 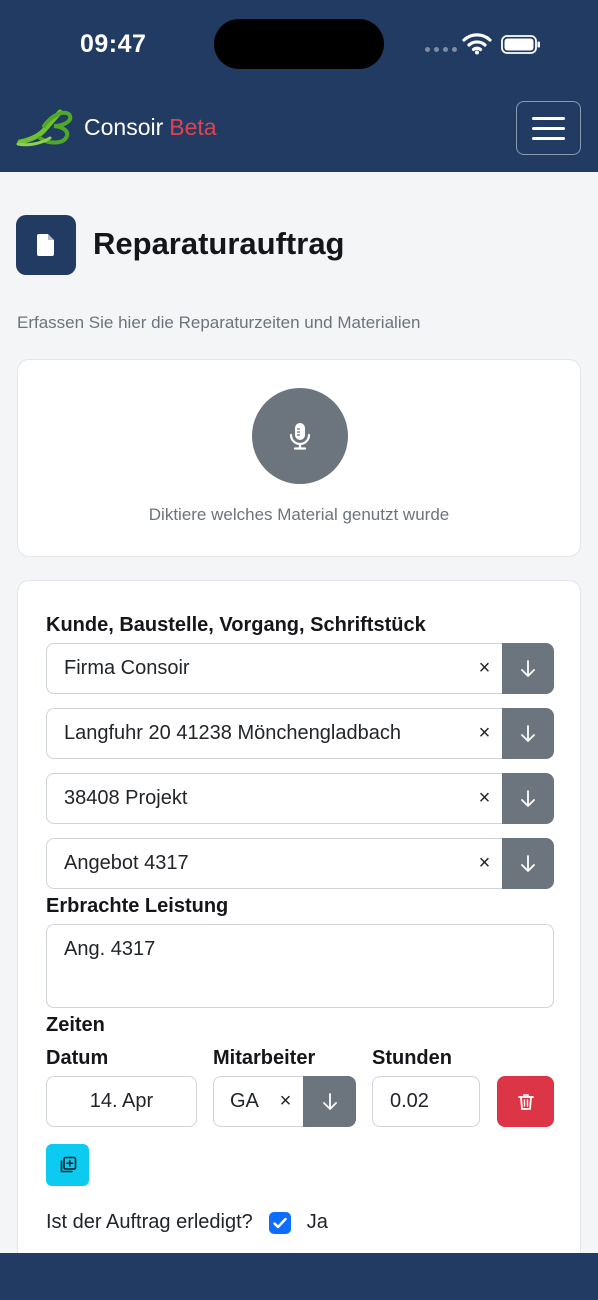 What do you see at coordinates (137, 906) in the screenshot?
I see `service-label: Erbrachte Leistung` at bounding box center [137, 906].